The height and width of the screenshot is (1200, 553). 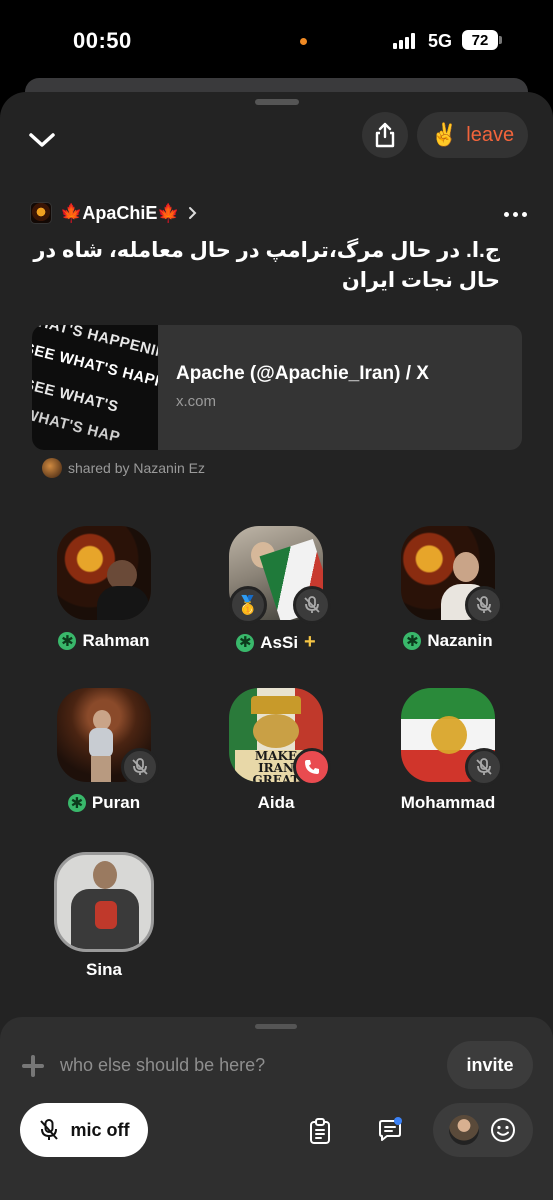 I want to click on link-domain: x.com, so click(x=196, y=401).